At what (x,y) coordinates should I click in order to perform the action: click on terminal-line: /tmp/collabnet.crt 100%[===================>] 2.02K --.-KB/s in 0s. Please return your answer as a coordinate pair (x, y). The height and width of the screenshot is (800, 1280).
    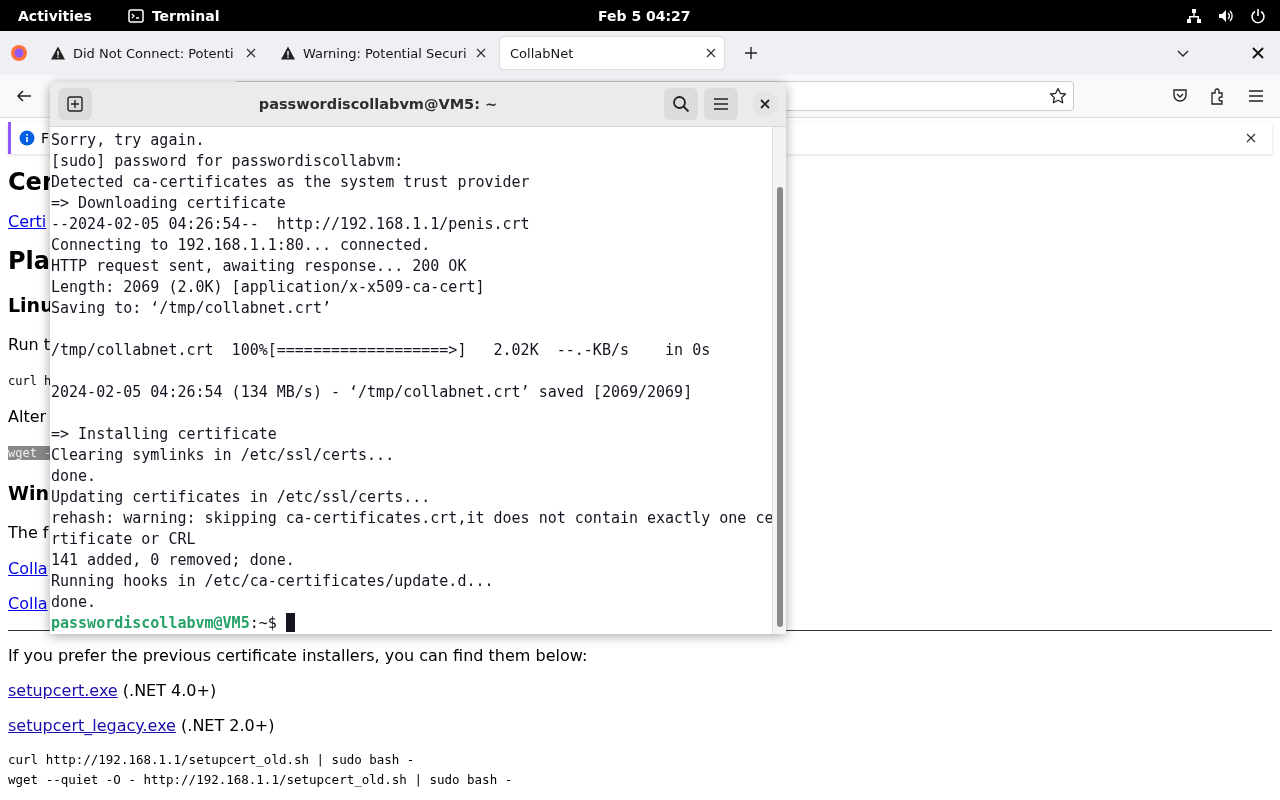
    Looking at the image, I should click on (381, 350).